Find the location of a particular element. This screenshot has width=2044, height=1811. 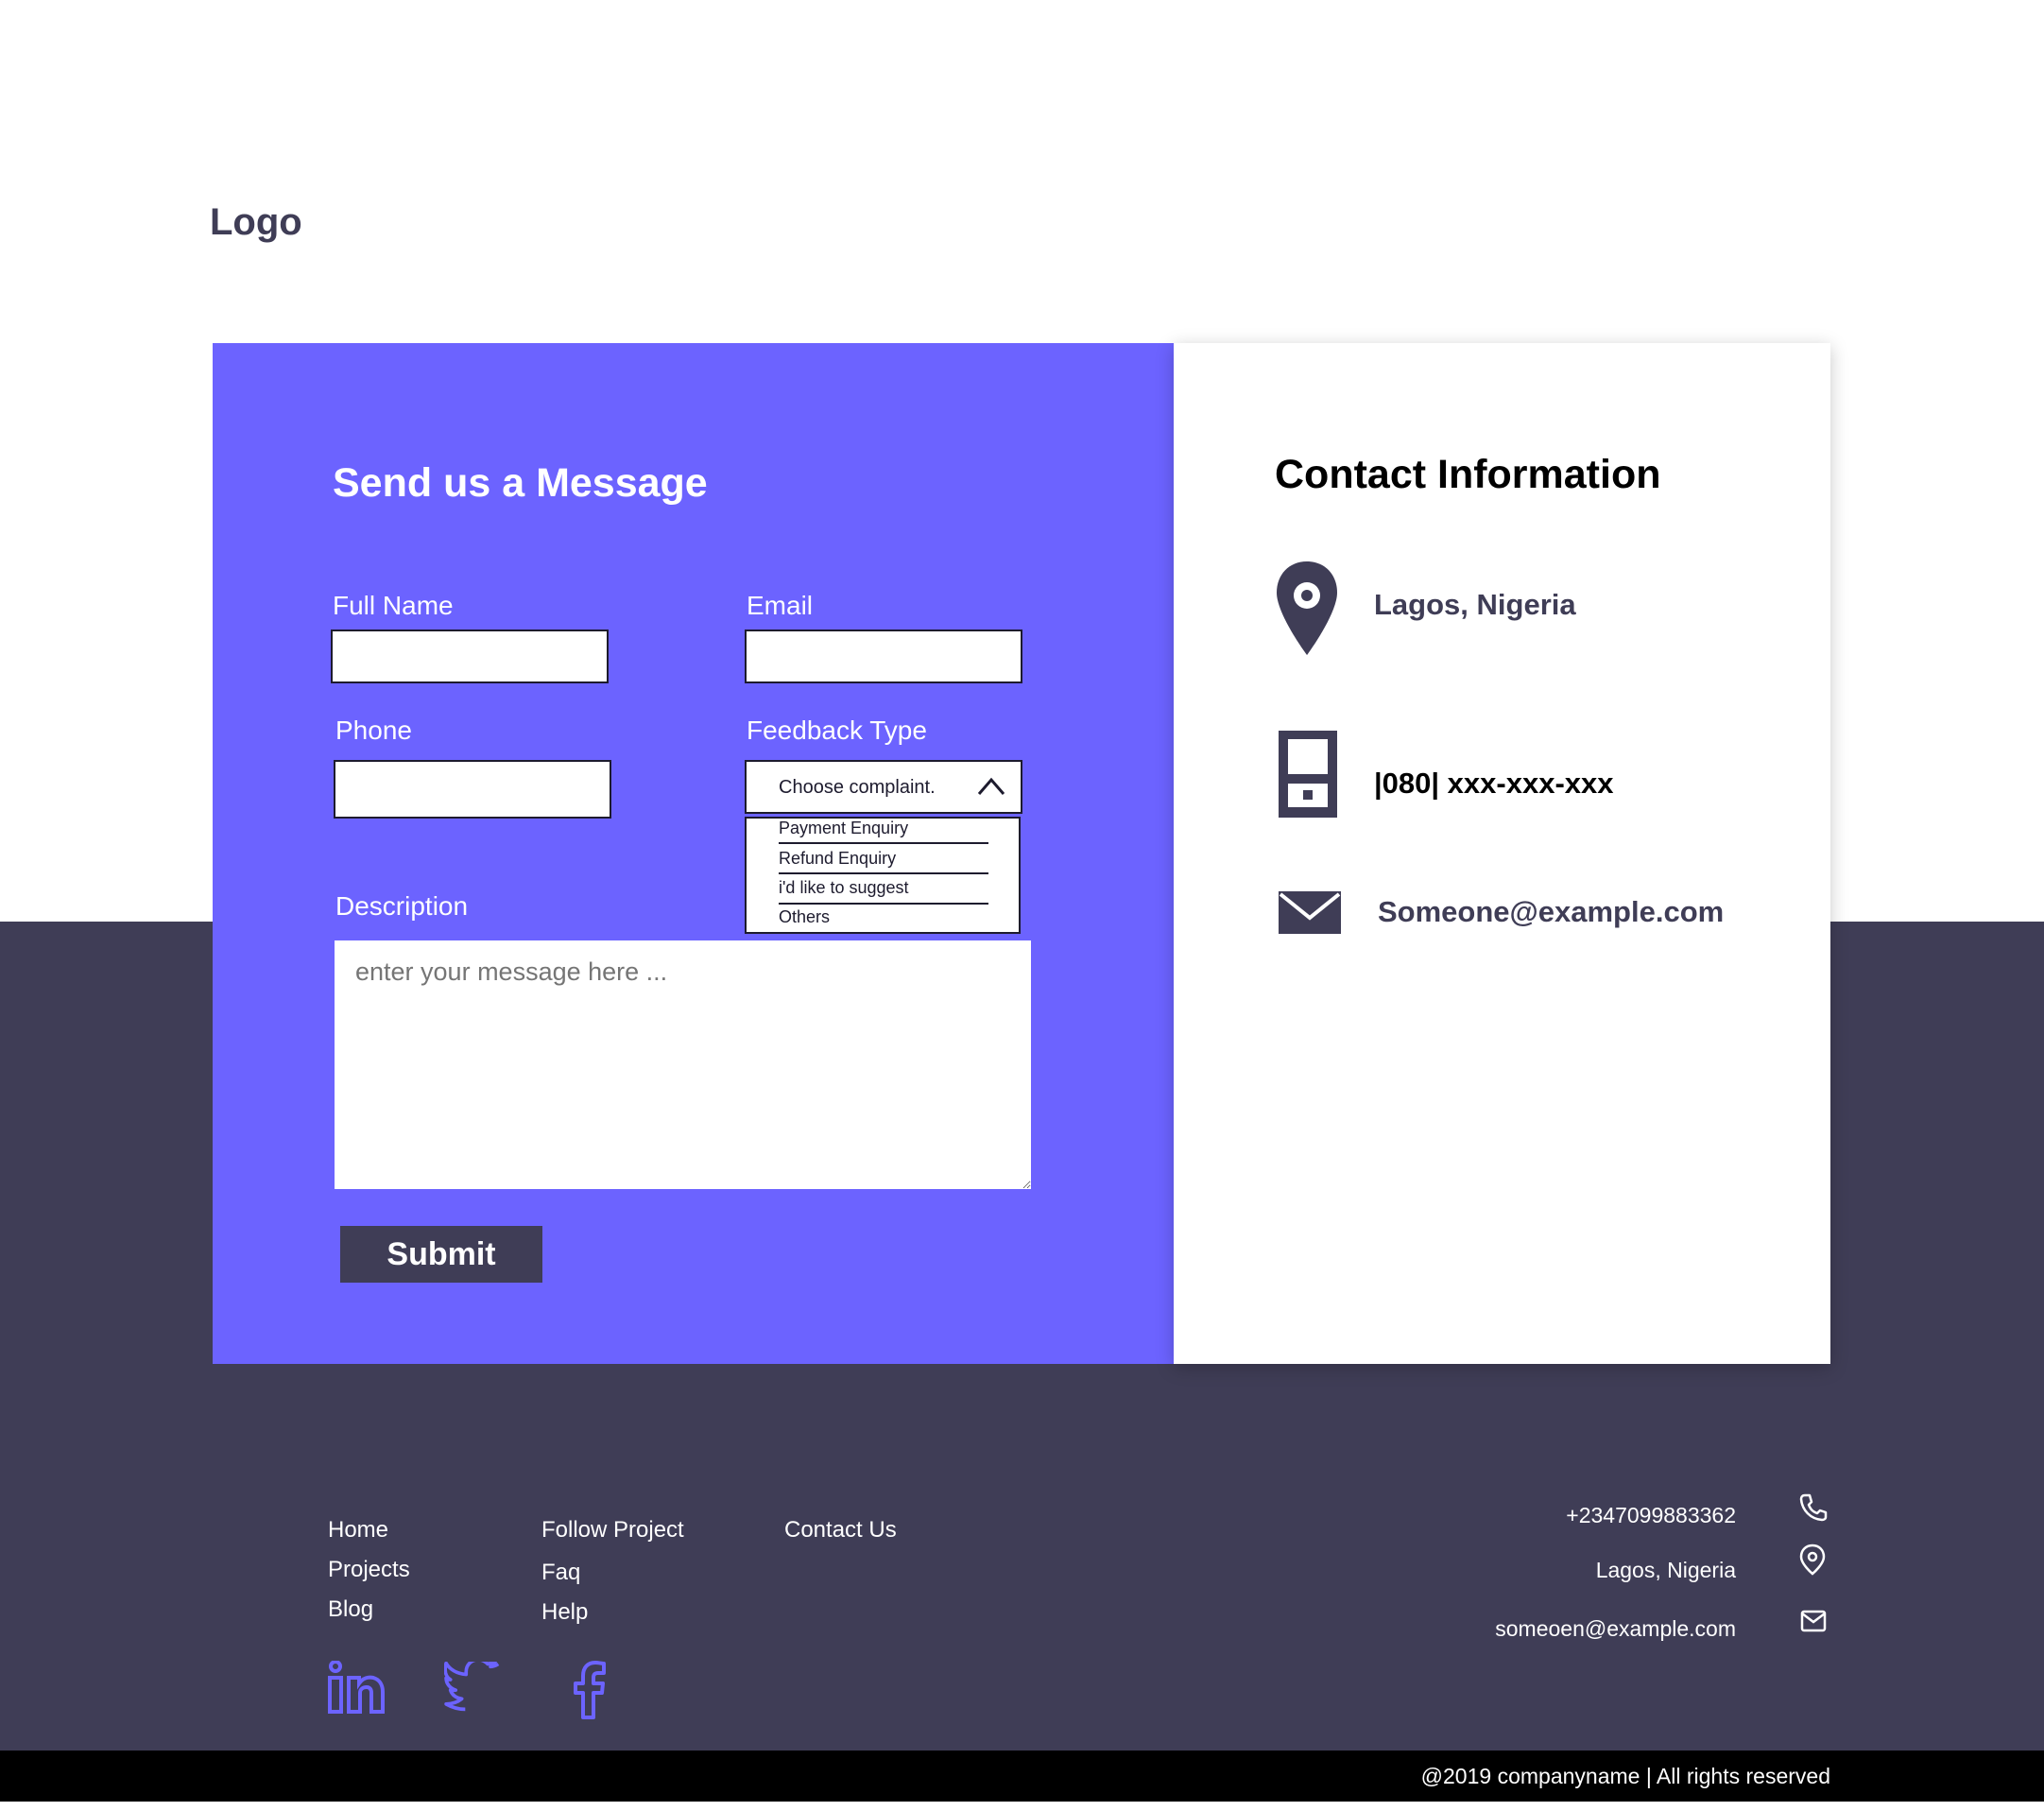

contact-info-title: Contact Information is located at coordinates (1468, 474).